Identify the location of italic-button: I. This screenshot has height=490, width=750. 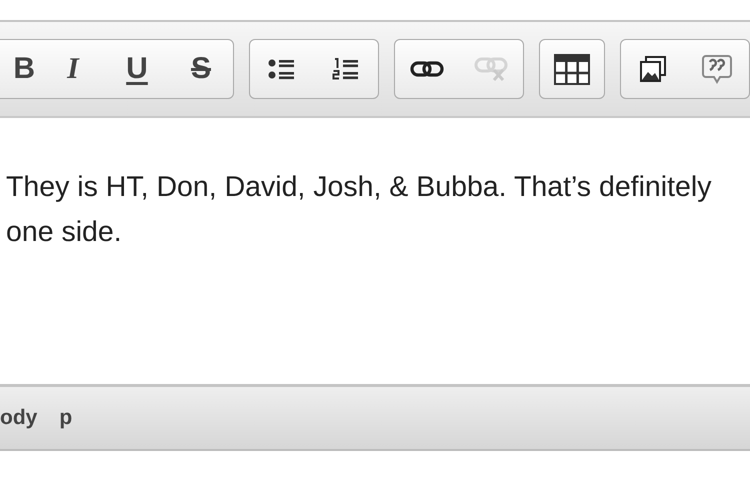
(73, 69).